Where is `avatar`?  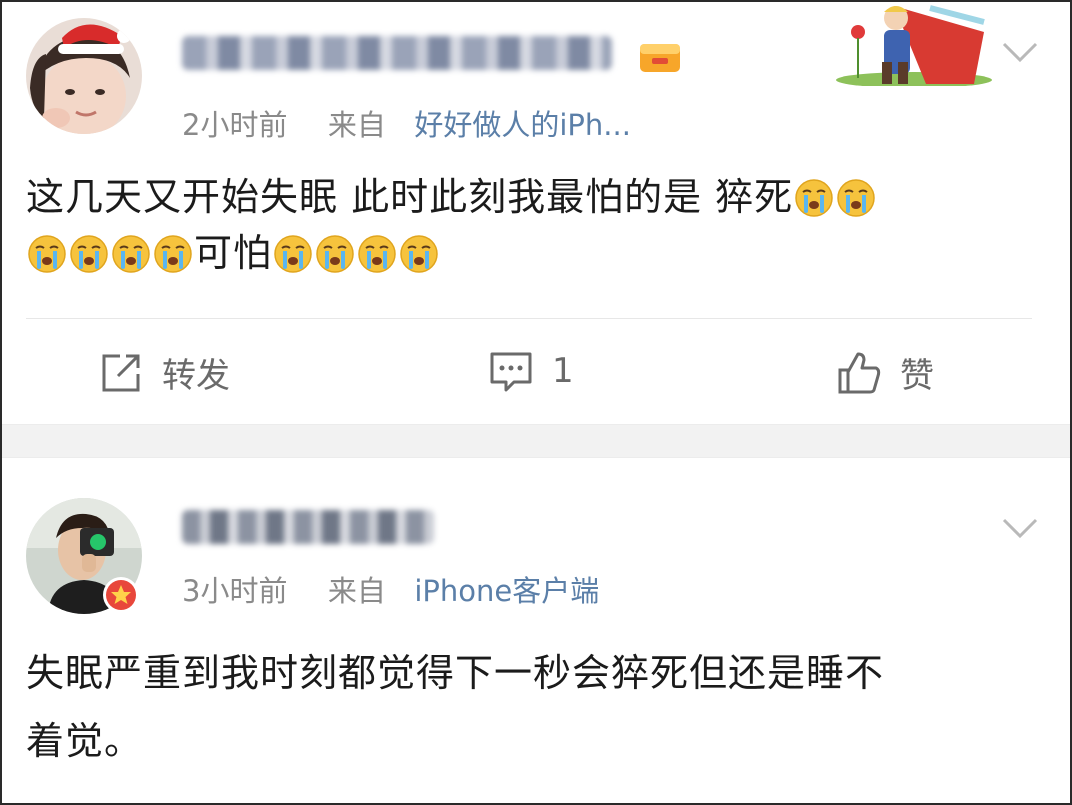
avatar is located at coordinates (84, 76).